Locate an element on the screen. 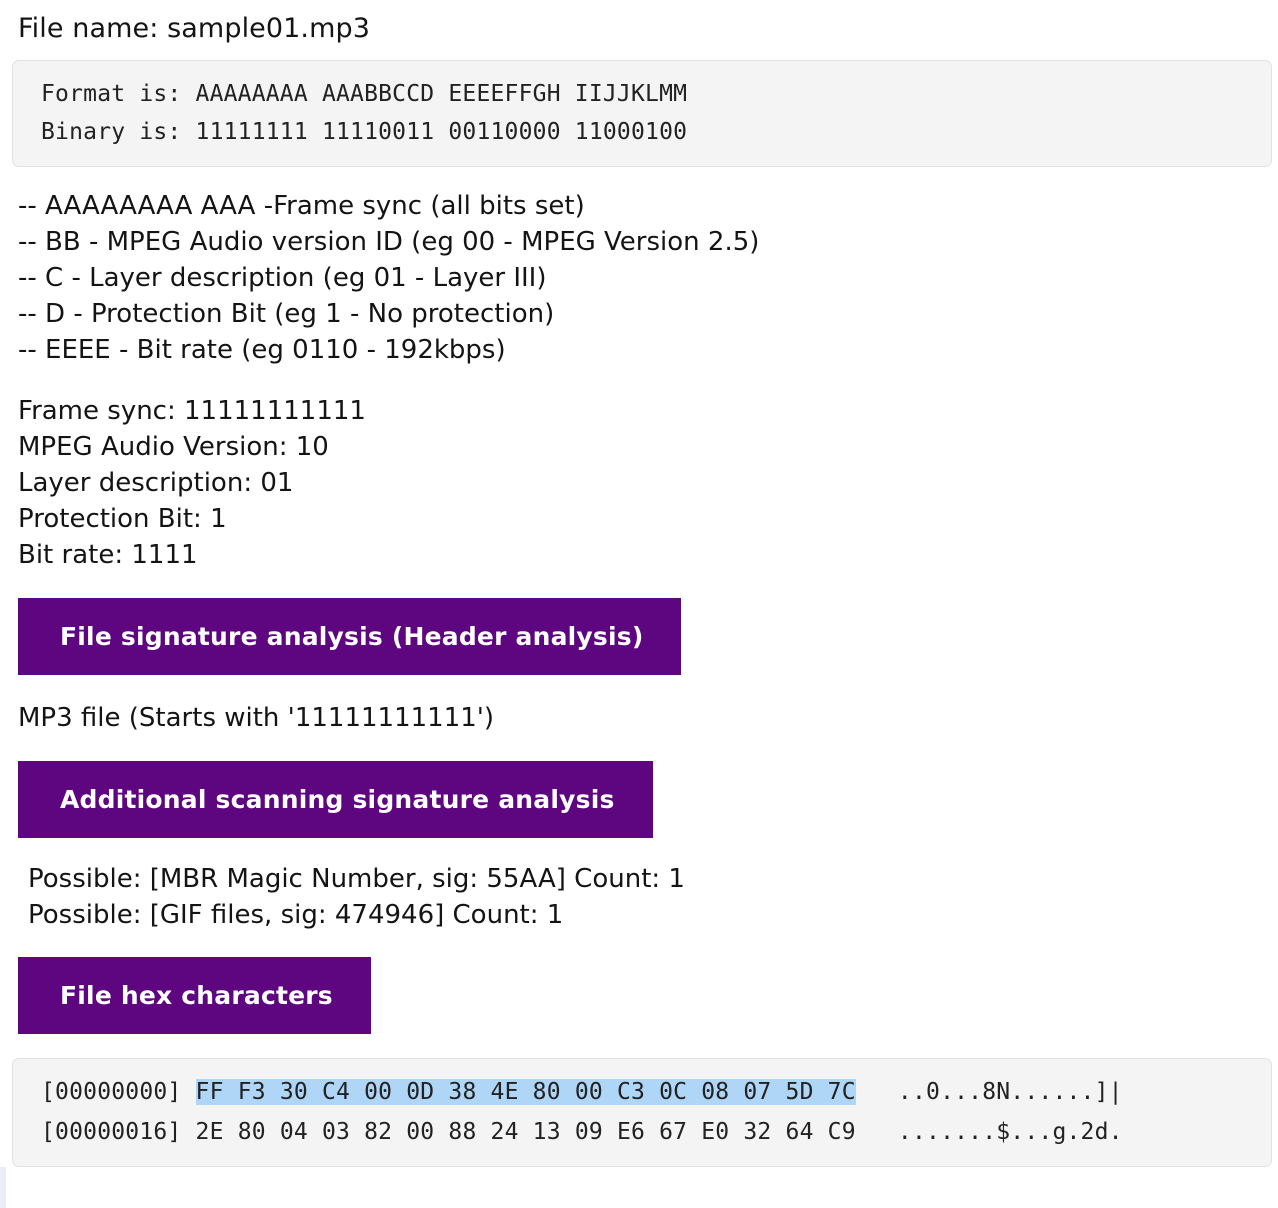  hex-offset: [00000000] is located at coordinates (111, 1092).